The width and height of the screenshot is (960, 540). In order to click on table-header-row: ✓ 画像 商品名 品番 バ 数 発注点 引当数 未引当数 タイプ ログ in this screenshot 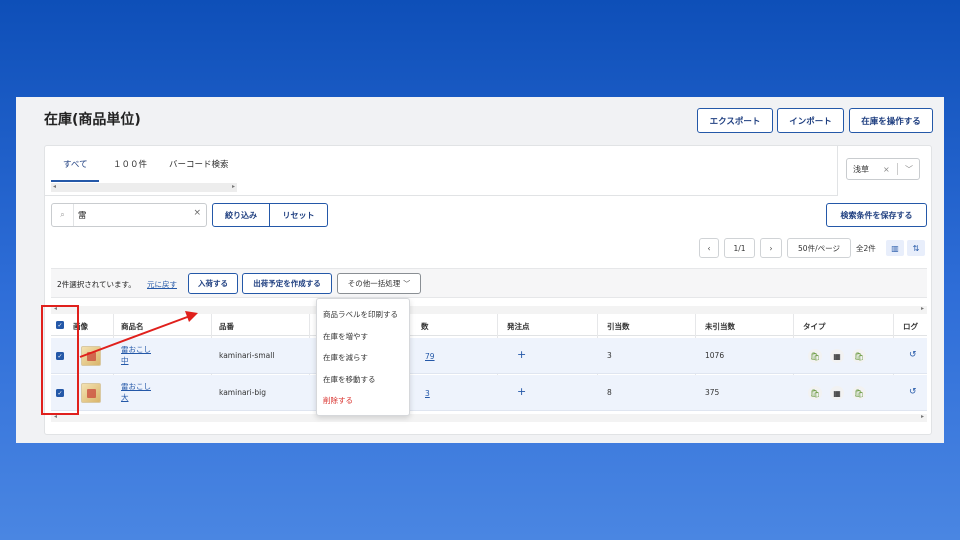, I will do `click(489, 325)`.